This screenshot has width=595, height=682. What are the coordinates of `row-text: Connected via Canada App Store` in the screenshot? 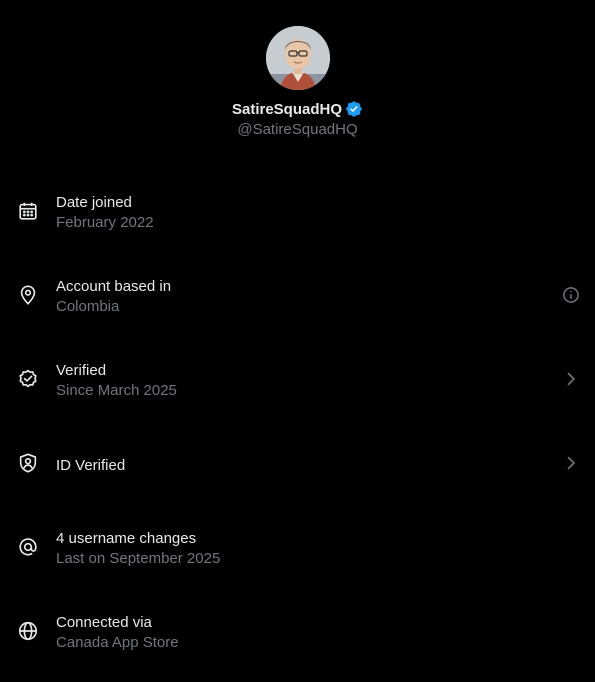 It's located at (117, 633).